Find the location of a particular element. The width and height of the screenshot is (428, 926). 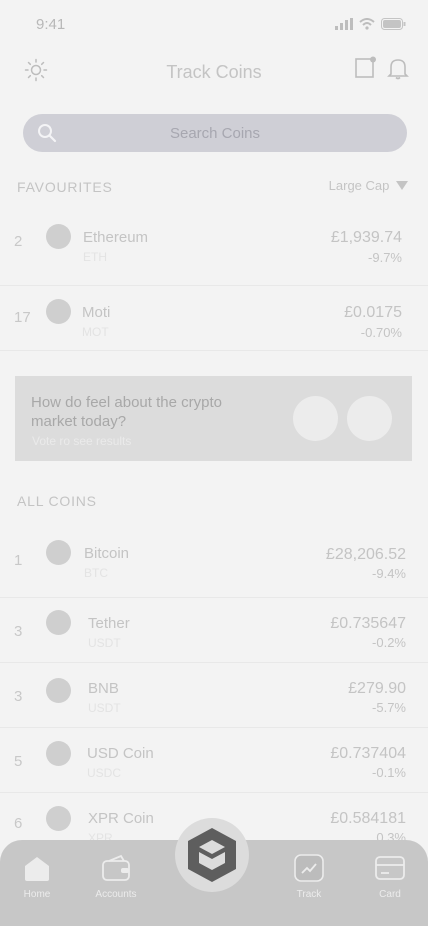

coin-rank: 1 is located at coordinates (18, 560).